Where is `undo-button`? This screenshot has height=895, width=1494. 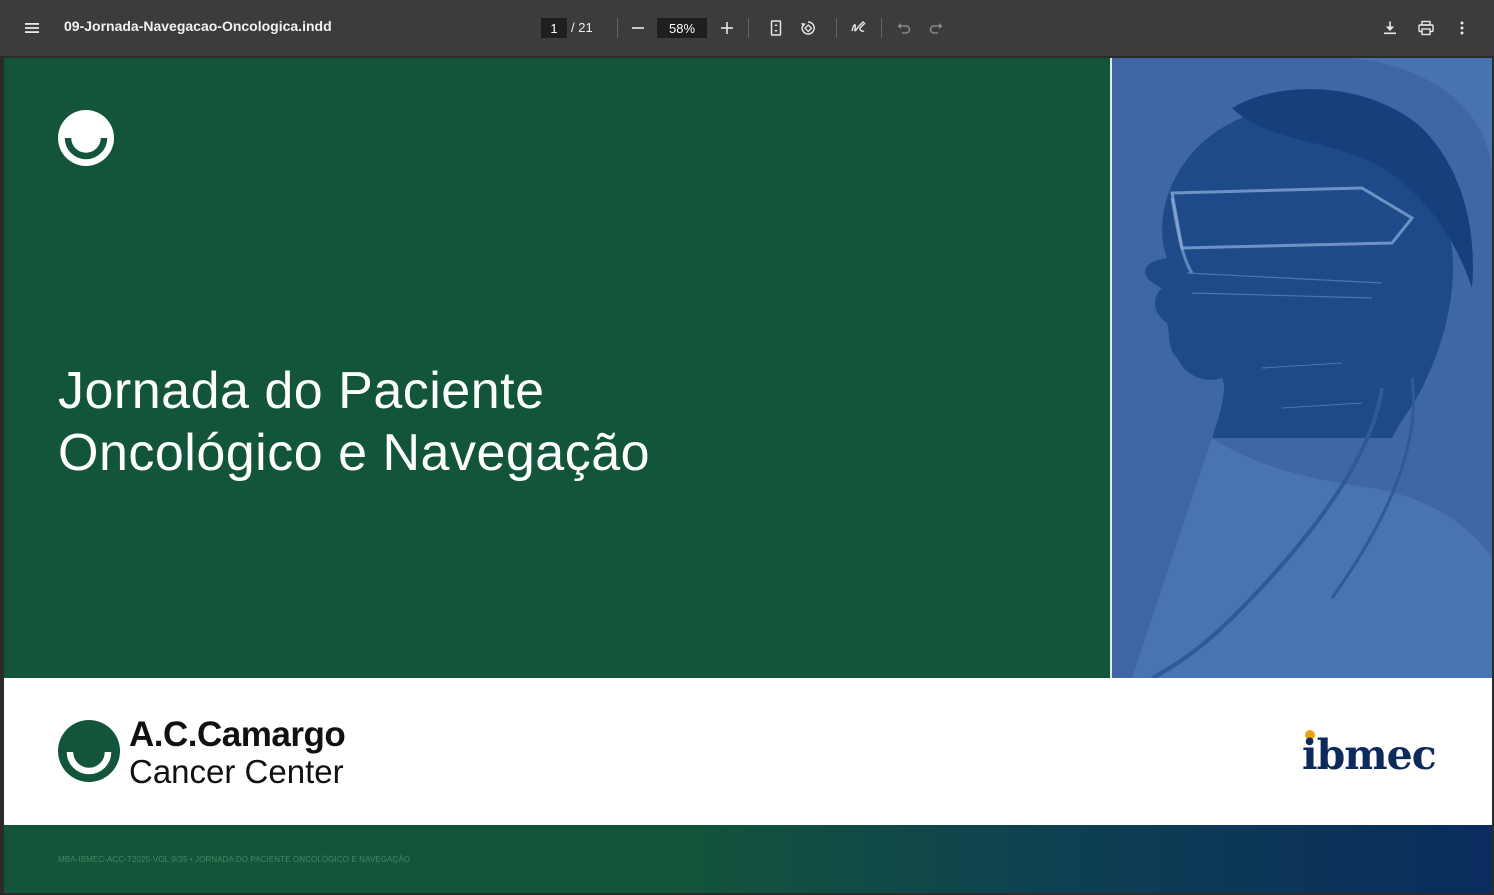 undo-button is located at coordinates (904, 28).